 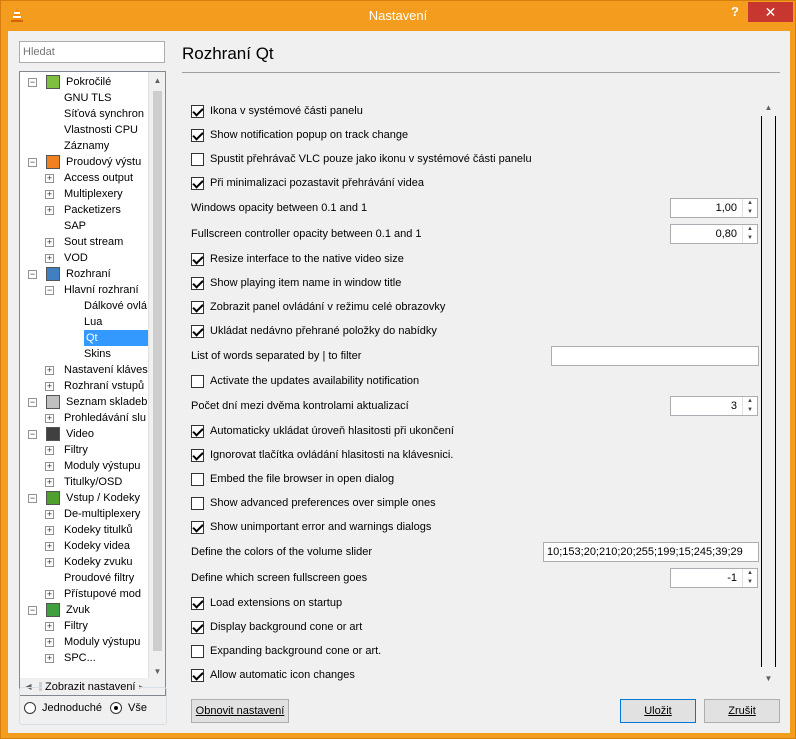 I want to click on tree-item: Záznamy, so click(x=84, y=146).